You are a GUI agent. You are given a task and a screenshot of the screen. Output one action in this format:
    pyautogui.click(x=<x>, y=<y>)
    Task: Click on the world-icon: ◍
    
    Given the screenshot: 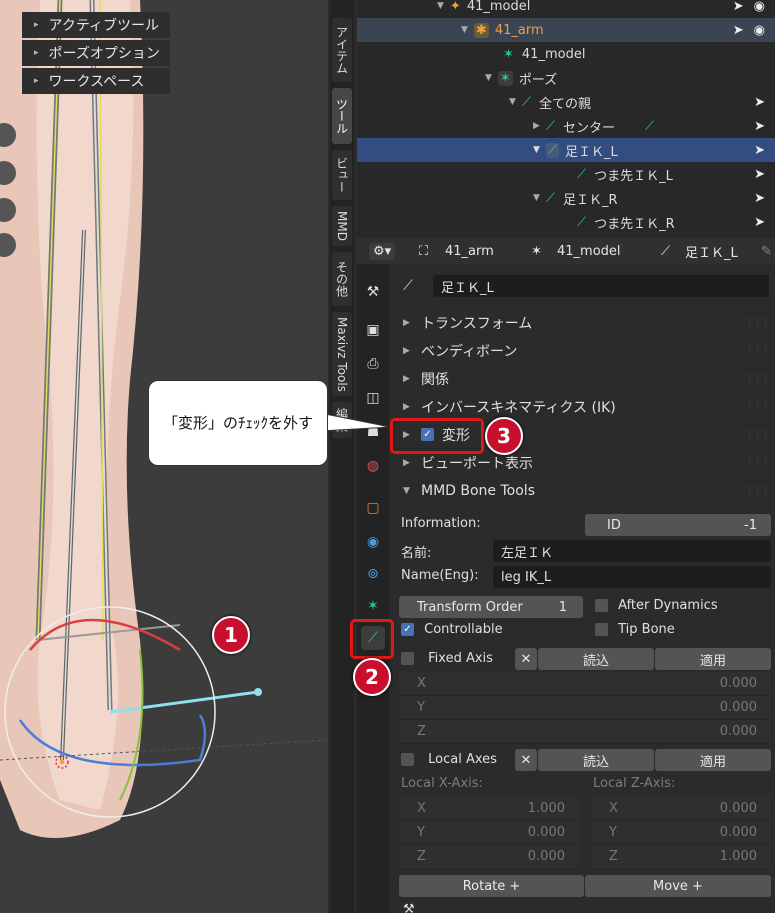 What is the action you would take?
    pyautogui.click(x=373, y=466)
    